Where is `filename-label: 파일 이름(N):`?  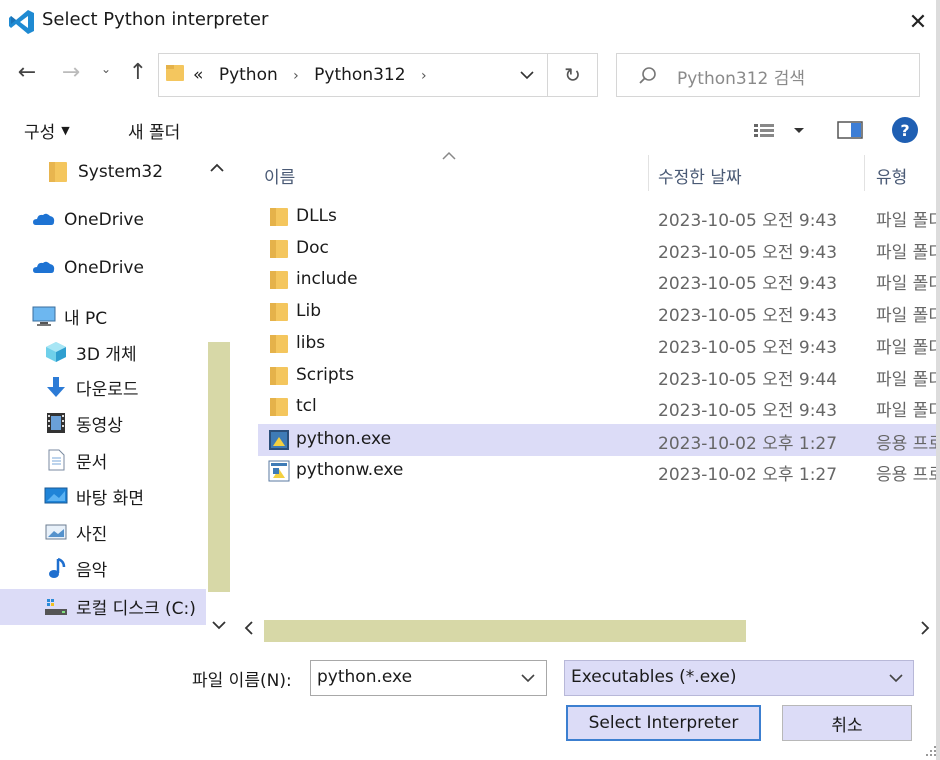
filename-label: 파일 이름(N): is located at coordinates (242, 681).